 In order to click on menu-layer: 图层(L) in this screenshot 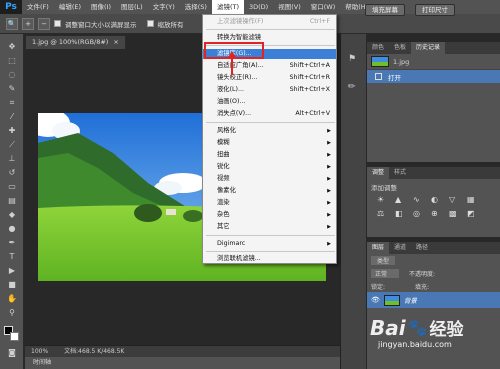, I will do `click(132, 7)`.